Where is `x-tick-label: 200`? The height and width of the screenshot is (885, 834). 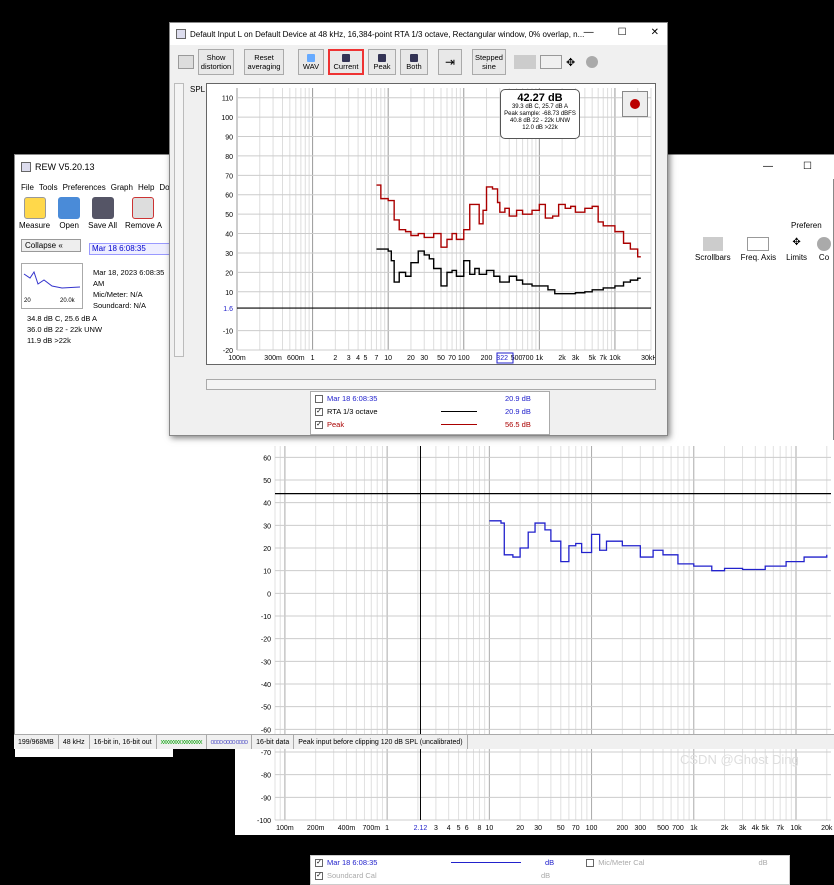 x-tick-label: 200 is located at coordinates (622, 828).